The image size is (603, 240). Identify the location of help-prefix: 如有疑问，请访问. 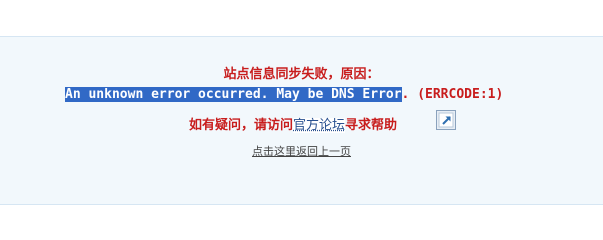
(241, 125).